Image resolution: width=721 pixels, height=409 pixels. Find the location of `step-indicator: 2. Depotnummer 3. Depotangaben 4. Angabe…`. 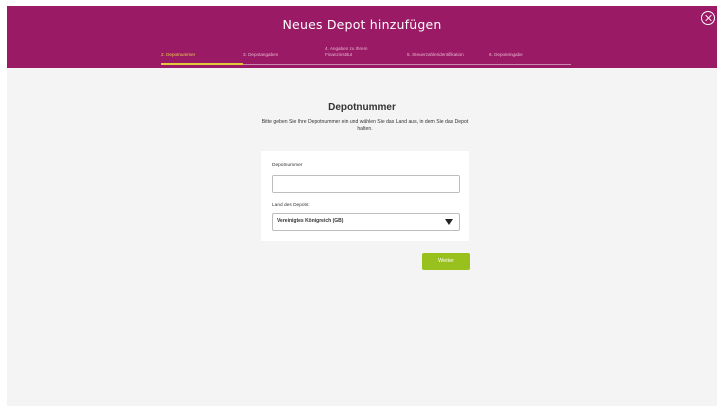

step-indicator: 2. Depotnummer 3. Depotangaben 4. Angabe… is located at coordinates (362, 37).